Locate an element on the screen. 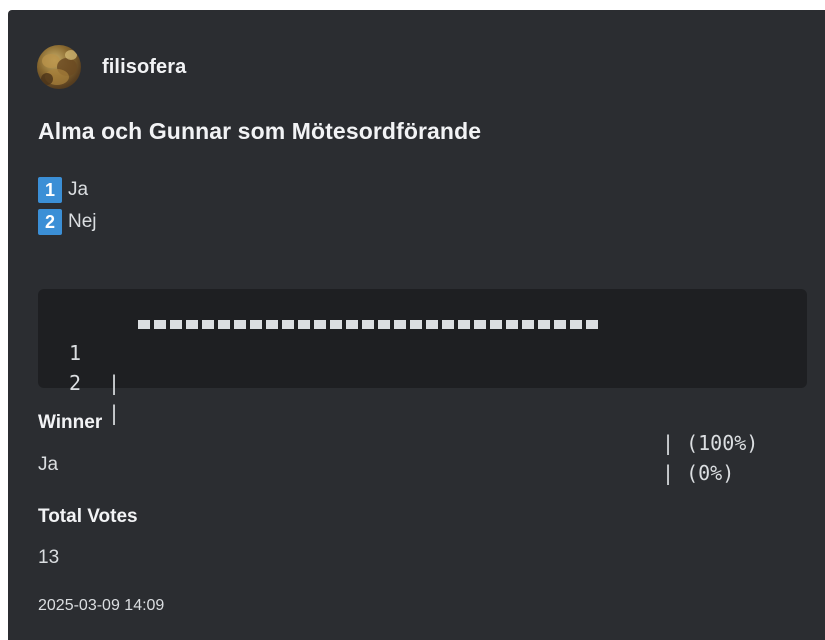  result-percent: | (0%) is located at coordinates (698, 473).